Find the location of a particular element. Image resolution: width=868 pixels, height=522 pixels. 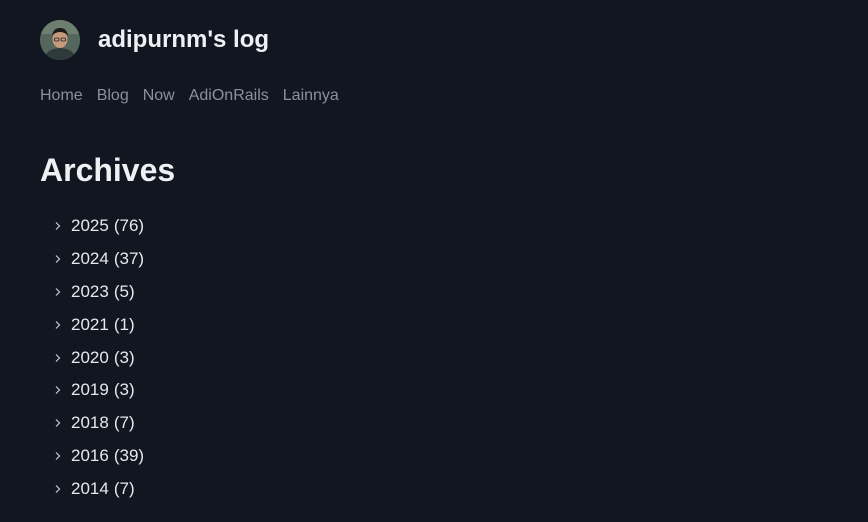

archive-year-2020: 2020 (3) is located at coordinates (98, 357).